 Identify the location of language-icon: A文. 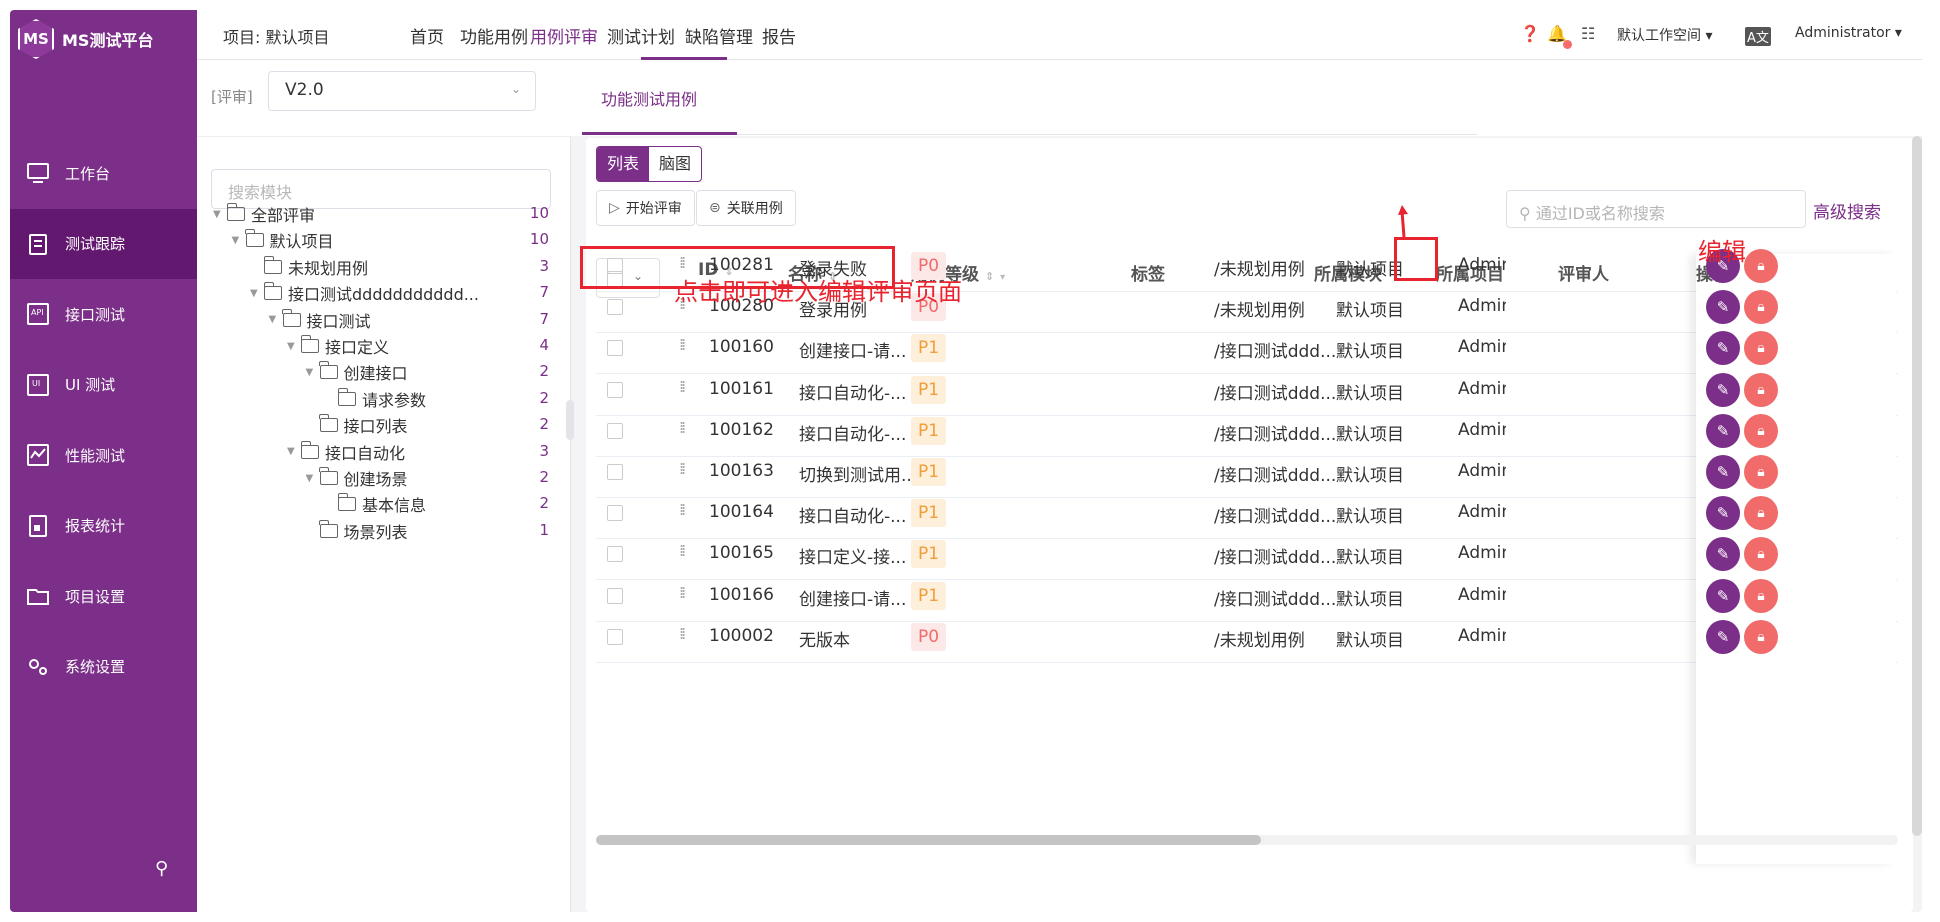
(1758, 36).